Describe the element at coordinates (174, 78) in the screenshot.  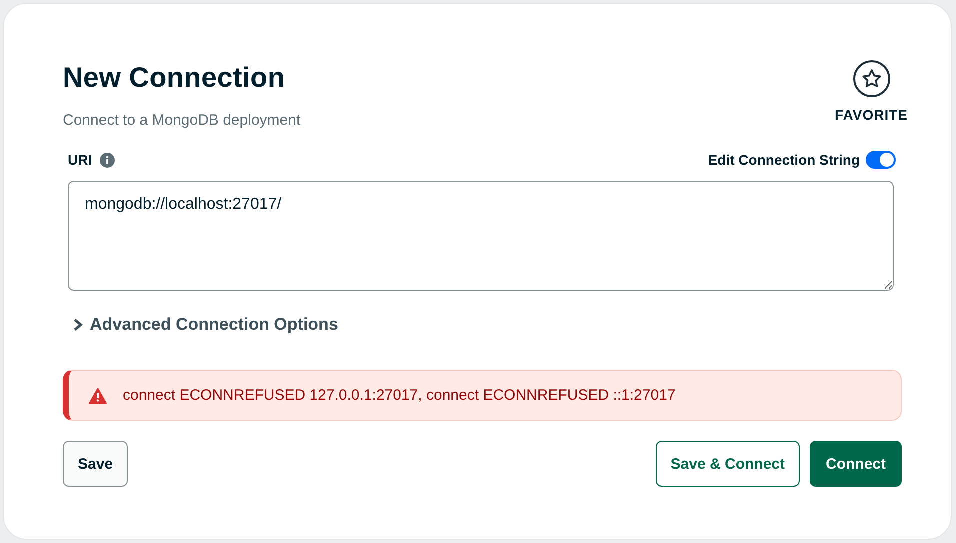
I see `page-title: New Connection` at that location.